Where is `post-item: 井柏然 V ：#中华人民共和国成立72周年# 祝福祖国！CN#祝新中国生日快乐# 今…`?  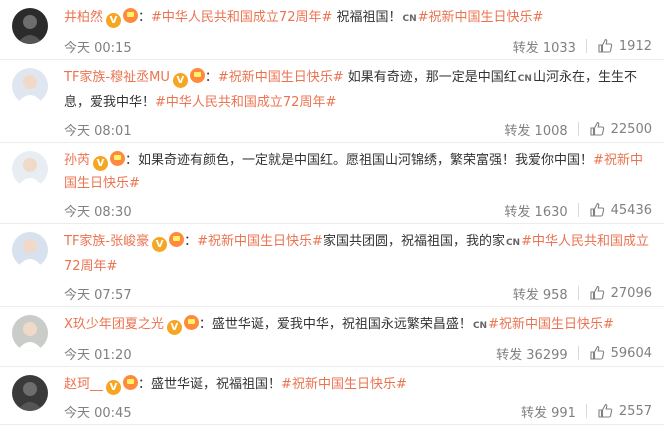 post-item: 井柏然 V ：#中华人民共和国成立72周年# 祝福祖国！CN#祝新中国生日快乐# 今… is located at coordinates (332, 30).